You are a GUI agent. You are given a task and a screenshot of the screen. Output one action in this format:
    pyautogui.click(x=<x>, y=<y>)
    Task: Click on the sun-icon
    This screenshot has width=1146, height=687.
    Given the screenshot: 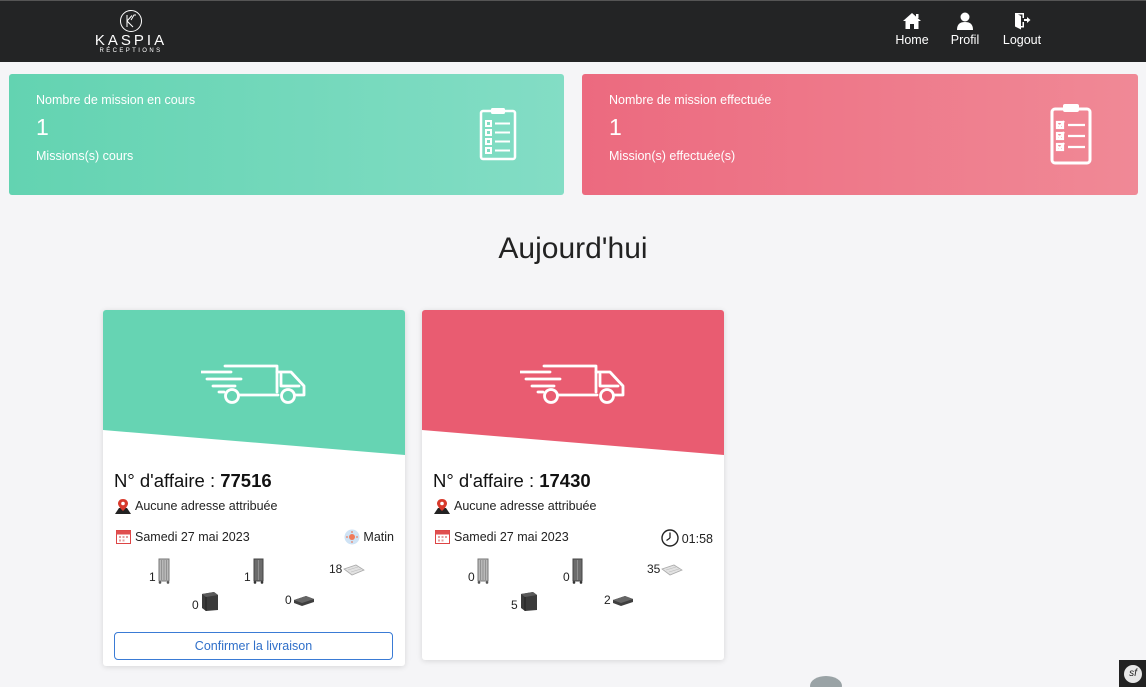 What is the action you would take?
    pyautogui.click(x=352, y=537)
    